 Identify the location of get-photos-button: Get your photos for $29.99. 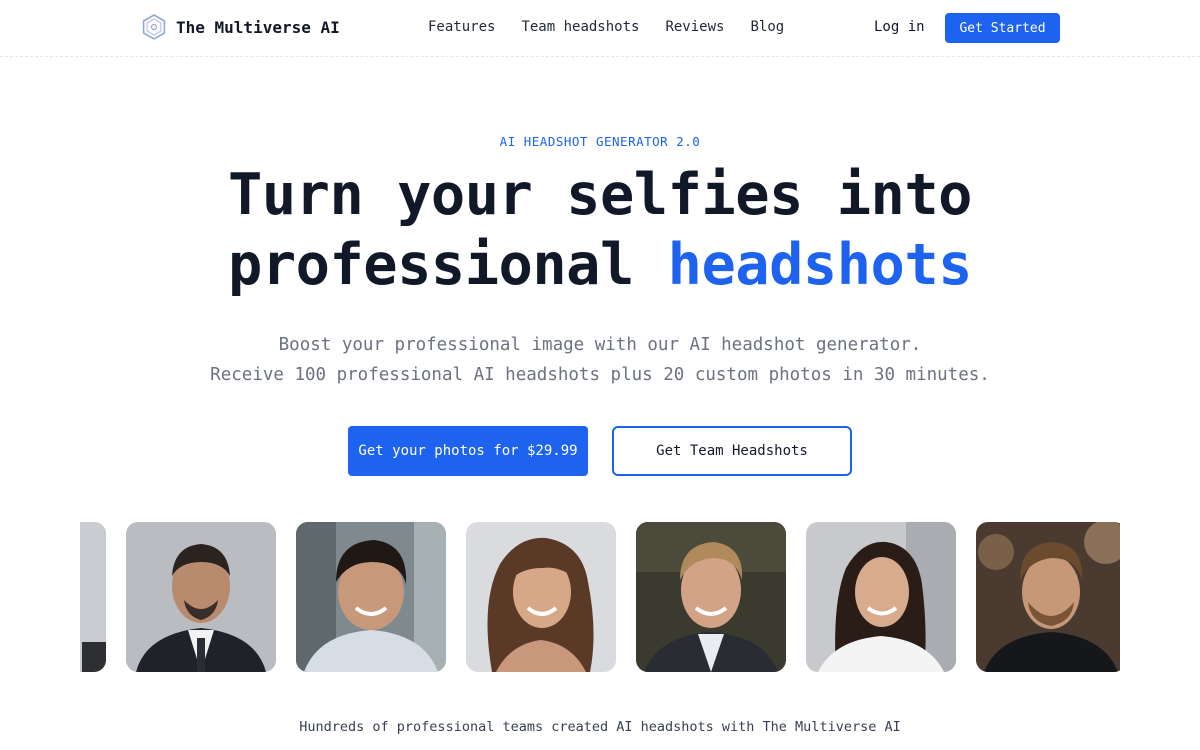
(468, 451).